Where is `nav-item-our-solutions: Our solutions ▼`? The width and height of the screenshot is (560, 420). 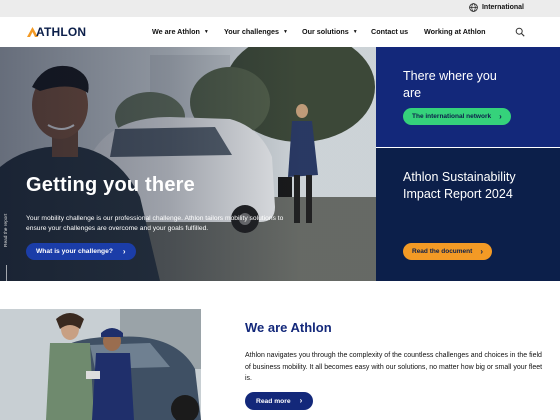
nav-item-our-solutions: Our solutions ▼ is located at coordinates (336, 31).